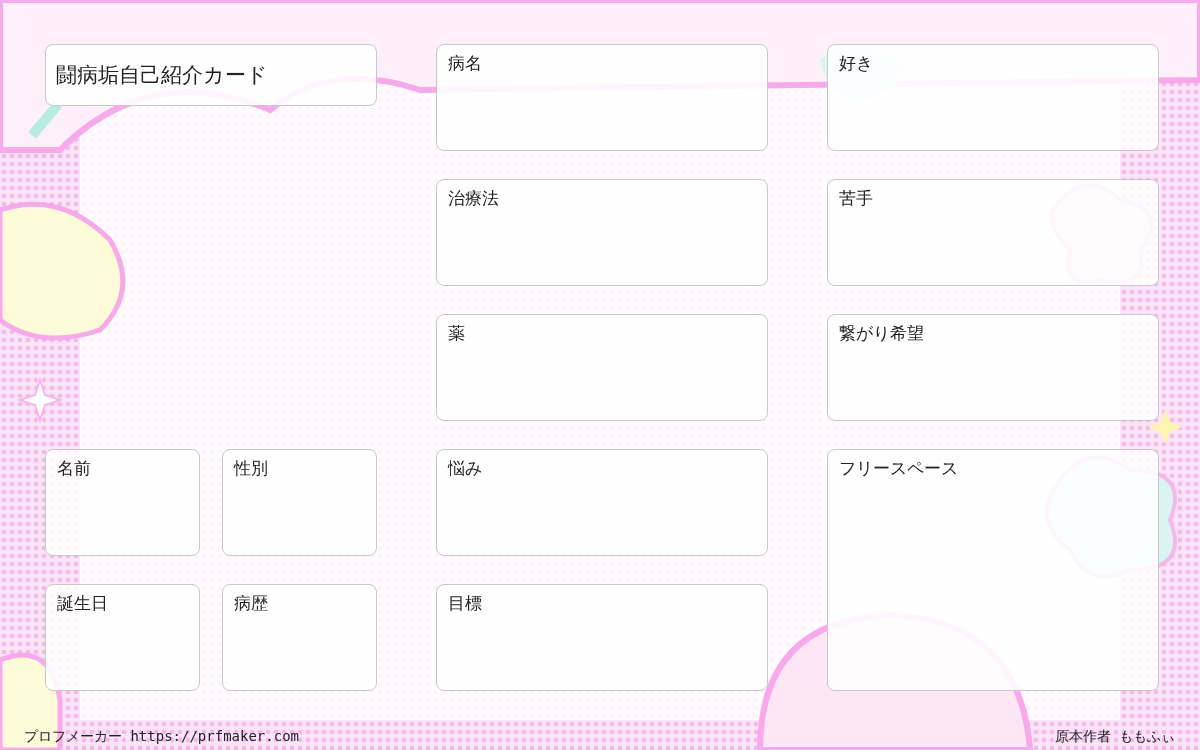 Image resolution: width=1200 pixels, height=750 pixels. Describe the element at coordinates (1114, 737) in the screenshot. I see `author-credit: 原本作者 ももふぃ` at that location.